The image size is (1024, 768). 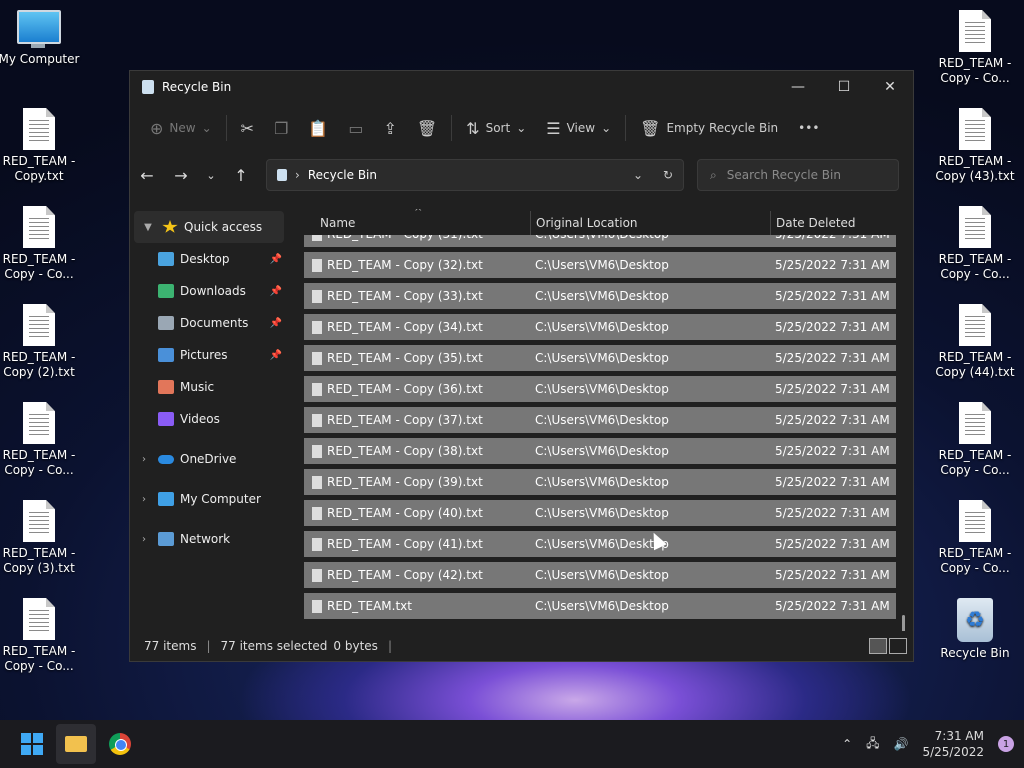 I want to click on desktop-icon-doc: RED_TEAM - Copy (43).txt, so click(x=975, y=146).